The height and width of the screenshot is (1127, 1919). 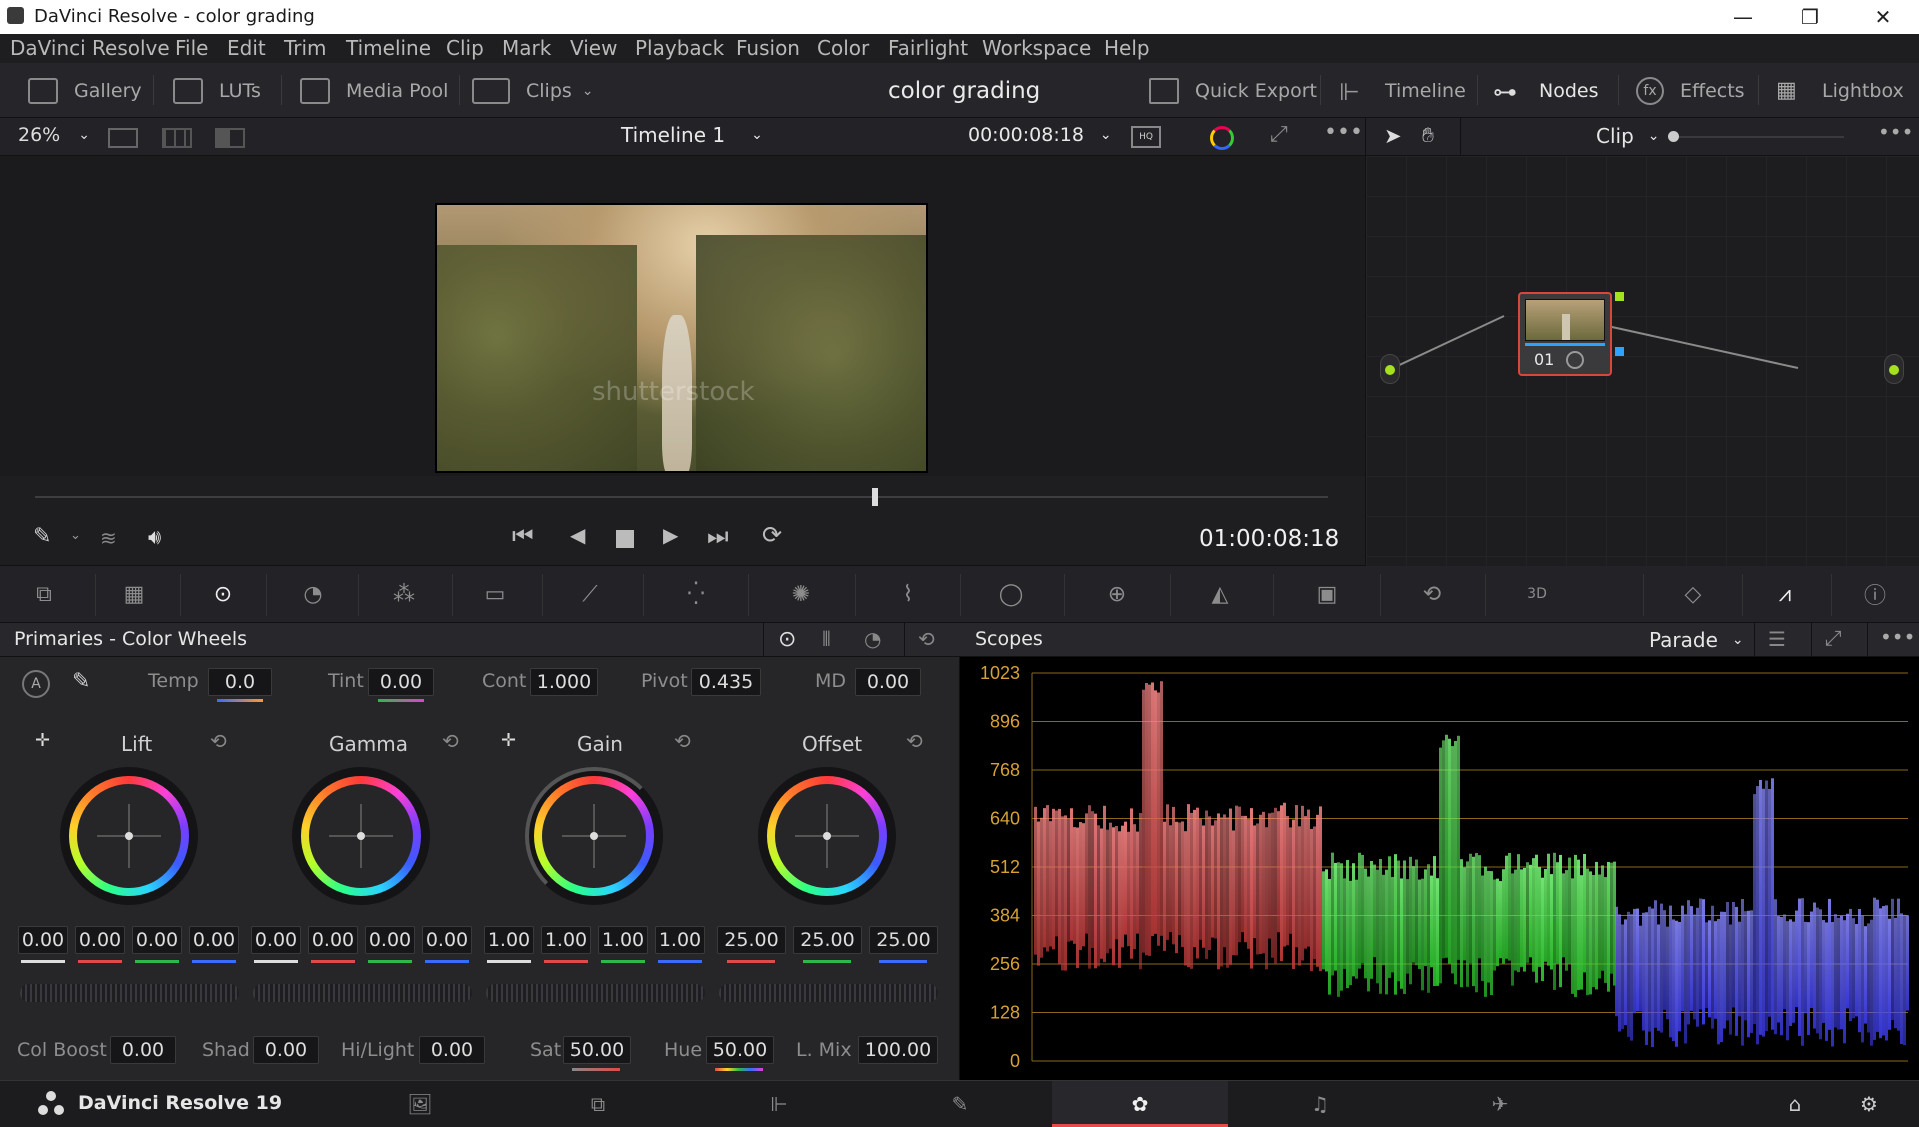 What do you see at coordinates (828, 993) in the screenshot?
I see `offset-master-wheel` at bounding box center [828, 993].